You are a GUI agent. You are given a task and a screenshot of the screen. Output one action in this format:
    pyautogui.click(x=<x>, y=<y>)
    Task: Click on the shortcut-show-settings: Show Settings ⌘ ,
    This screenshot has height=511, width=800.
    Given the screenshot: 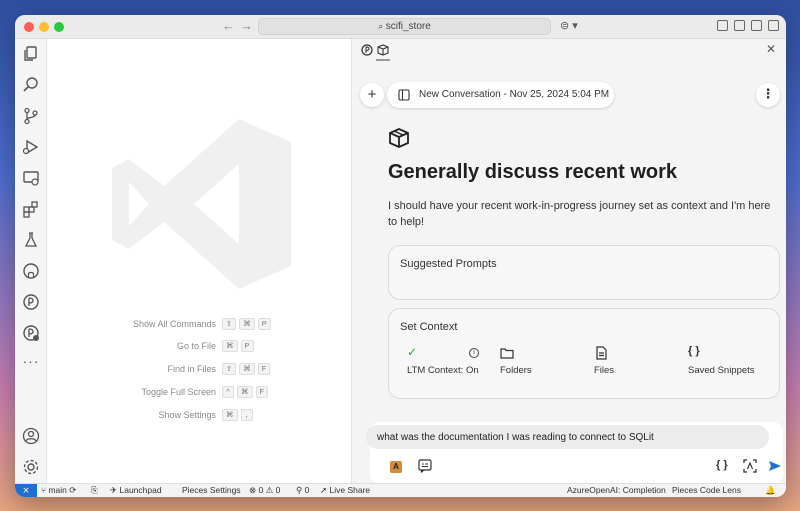 What is the action you would take?
    pyautogui.click(x=199, y=416)
    